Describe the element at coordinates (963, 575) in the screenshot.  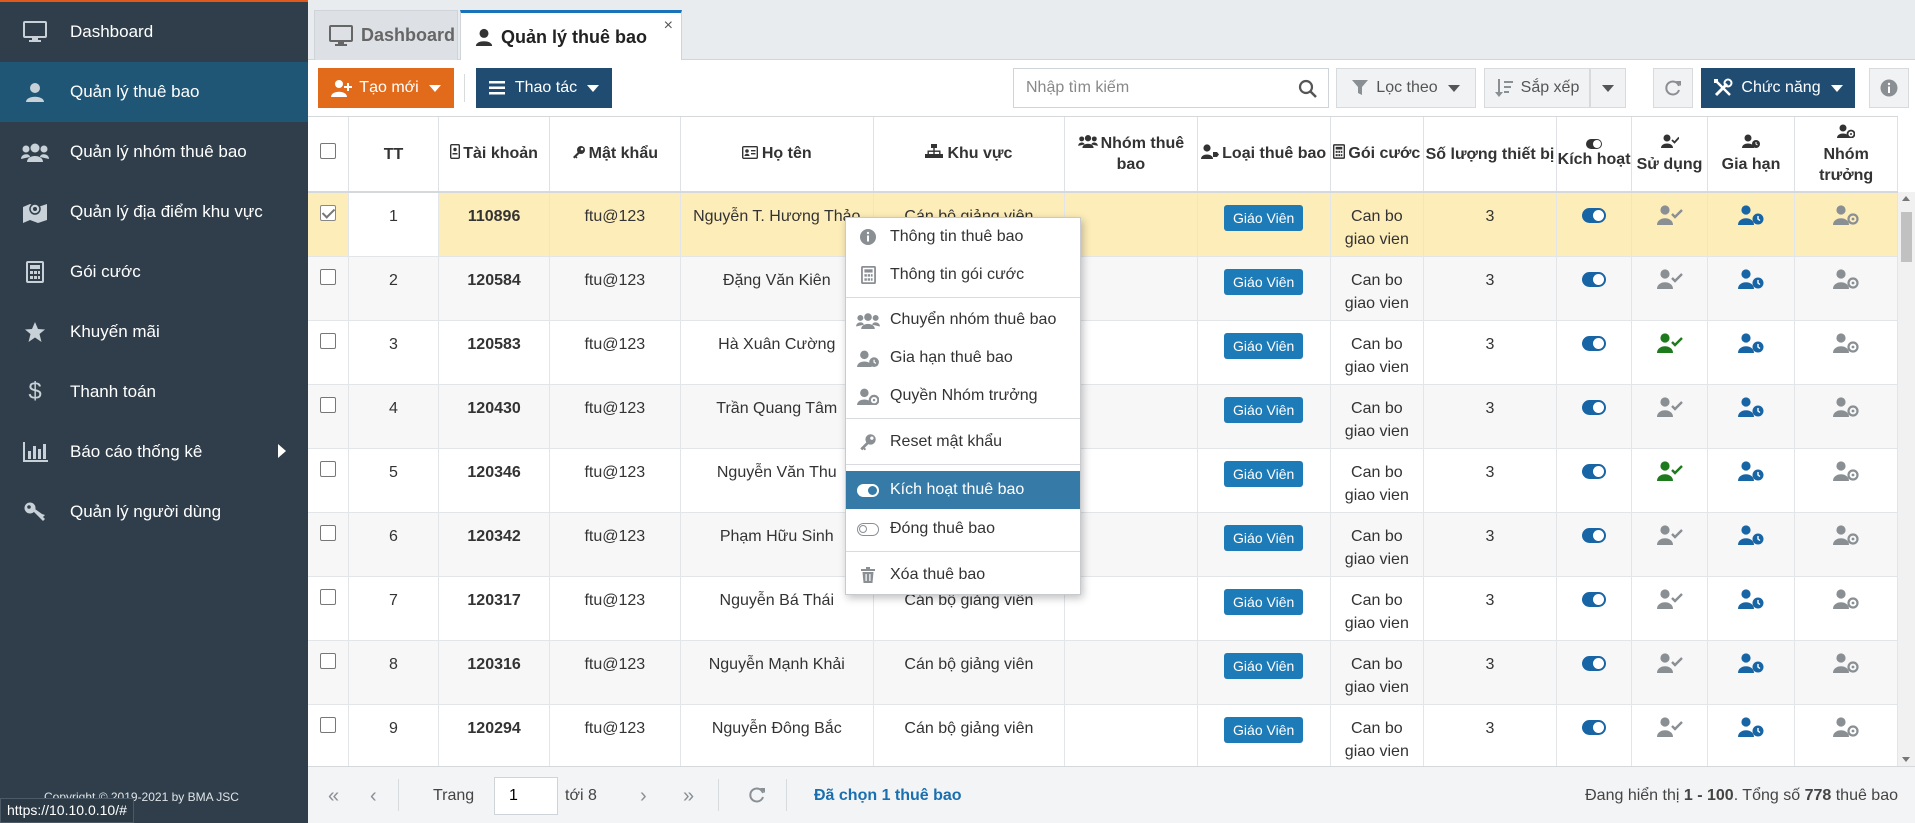
I see `menu-item-delete: Xóa thuê bao` at that location.